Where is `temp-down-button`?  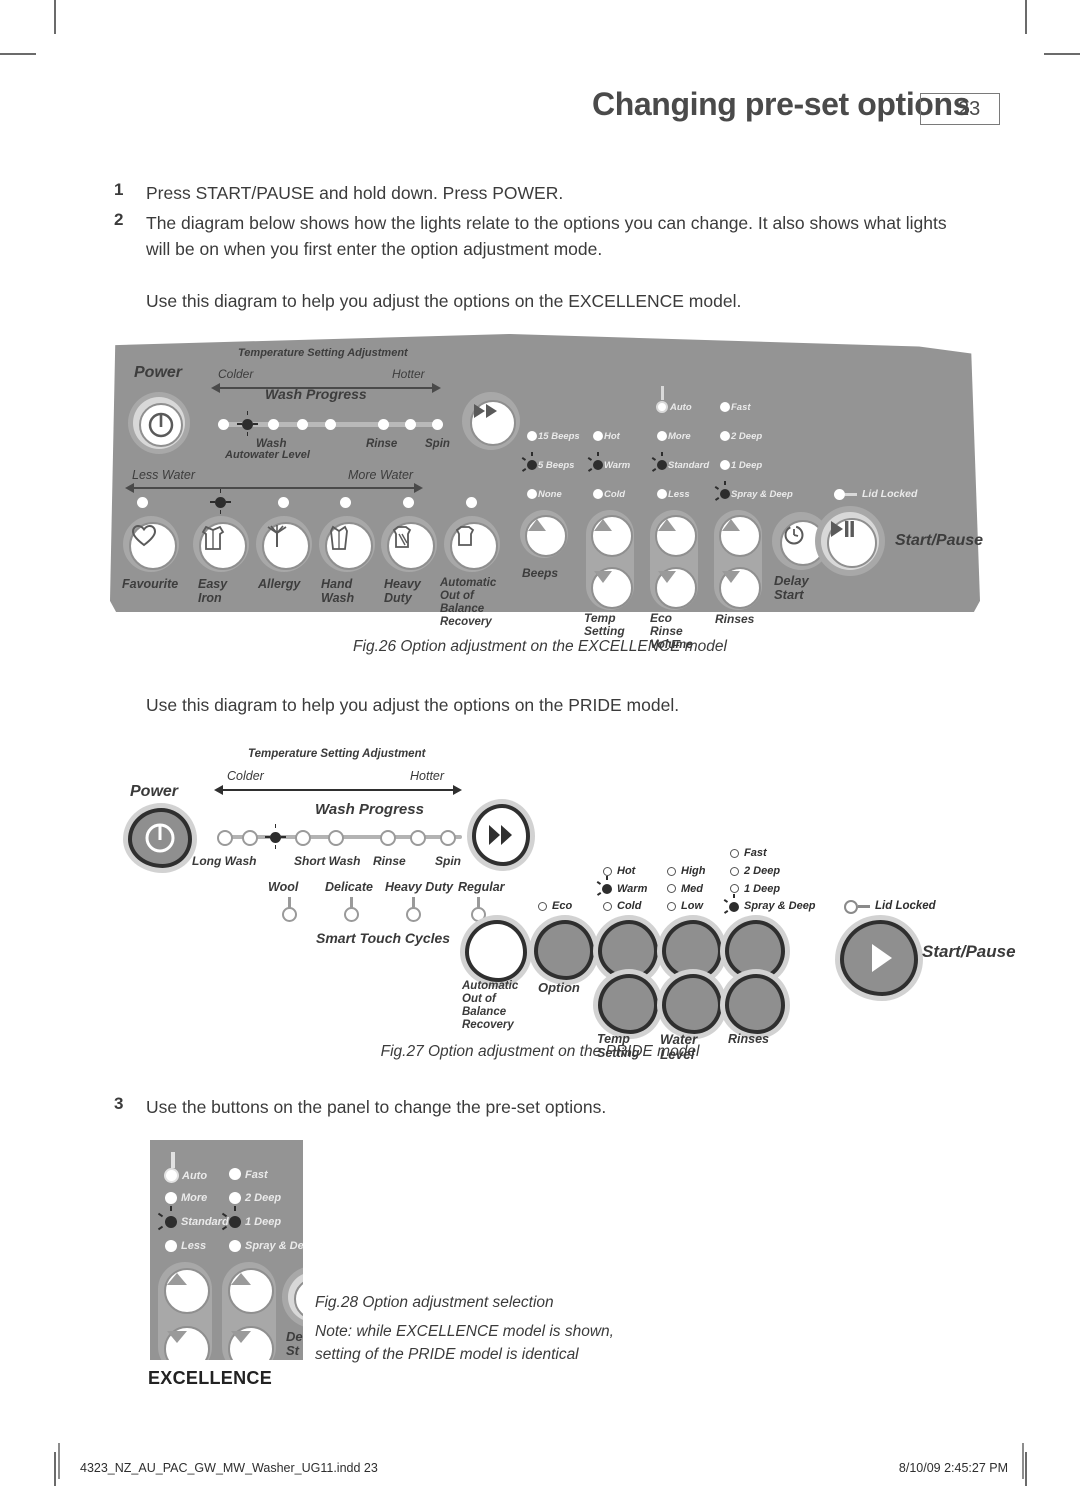
temp-down-button is located at coordinates (612, 588).